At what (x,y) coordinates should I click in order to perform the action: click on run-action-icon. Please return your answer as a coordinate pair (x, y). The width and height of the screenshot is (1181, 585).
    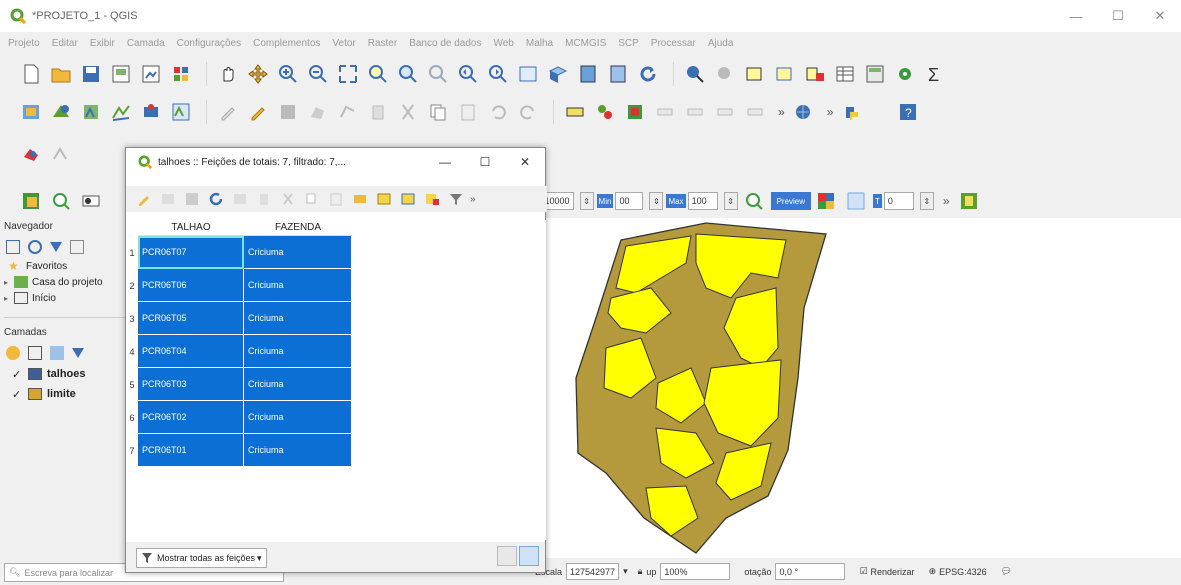
    Looking at the image, I should click on (725, 74).